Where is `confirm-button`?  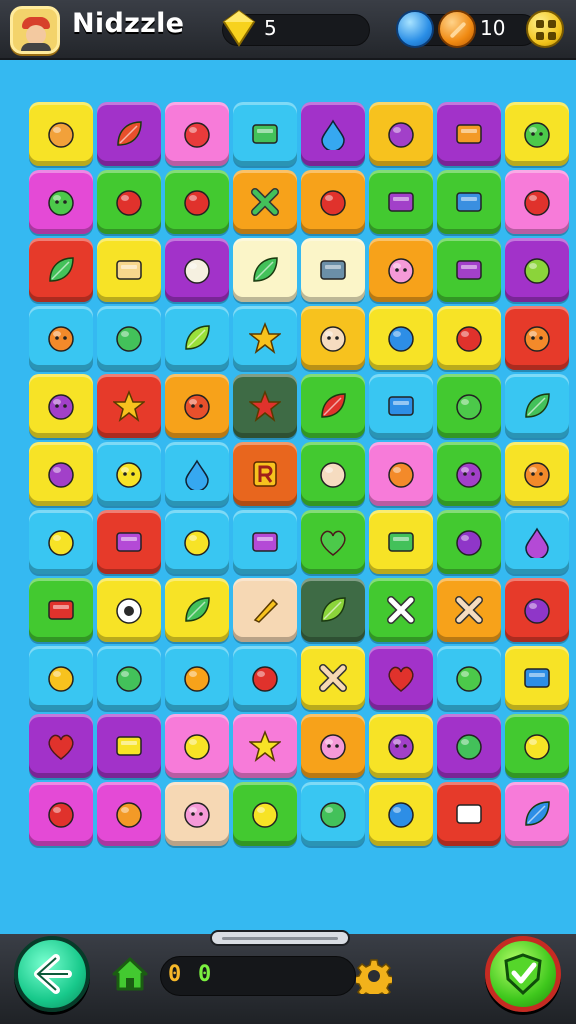
confirm-button is located at coordinates (523, 974).